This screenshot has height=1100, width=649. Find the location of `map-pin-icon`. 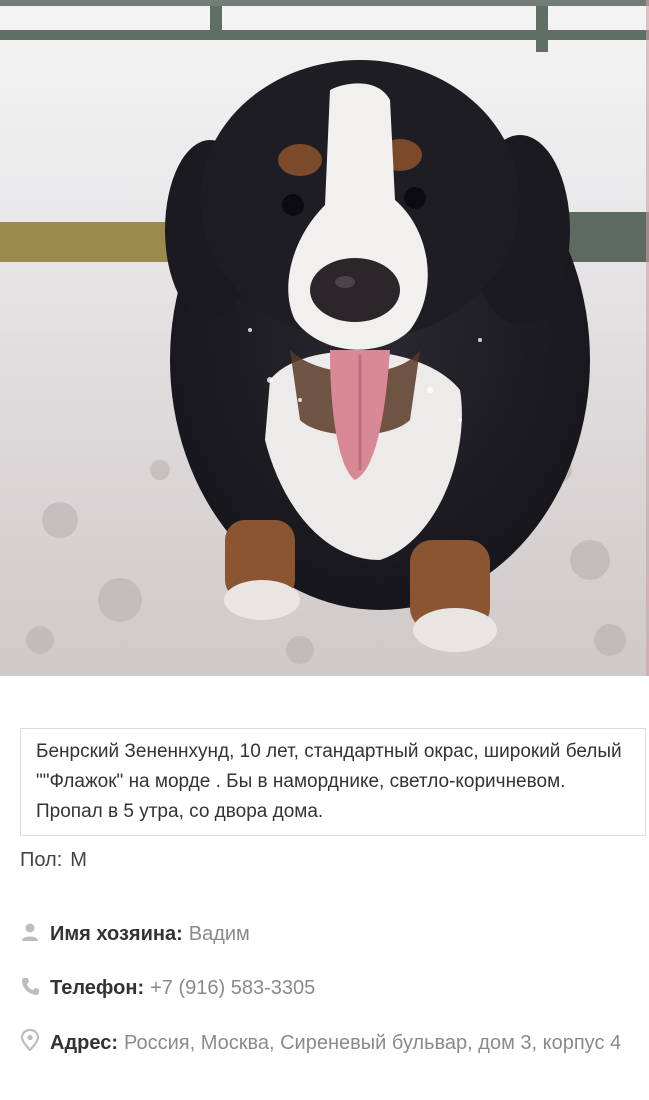

map-pin-icon is located at coordinates (31, 1040).